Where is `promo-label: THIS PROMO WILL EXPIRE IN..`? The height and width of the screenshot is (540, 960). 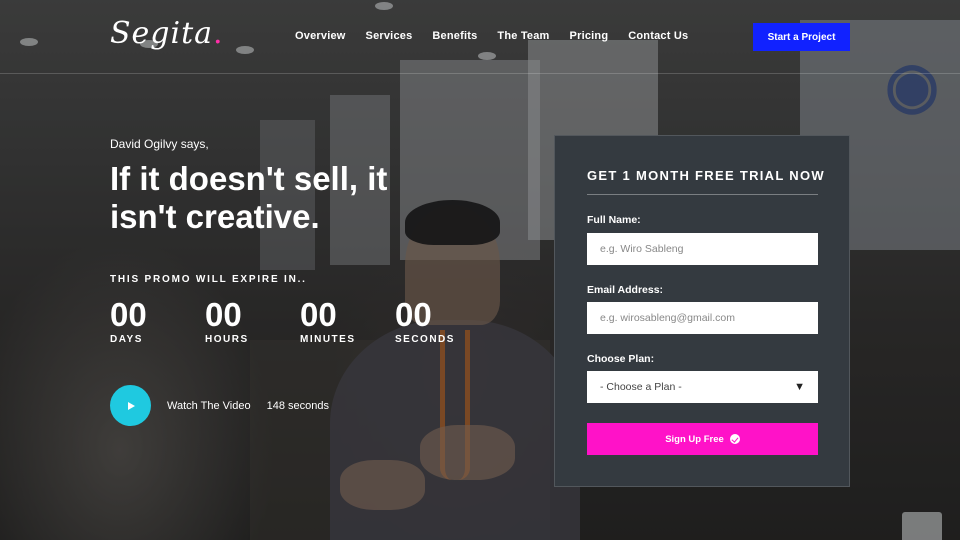 promo-label: THIS PROMO WILL EXPIRE IN.. is located at coordinates (208, 279).